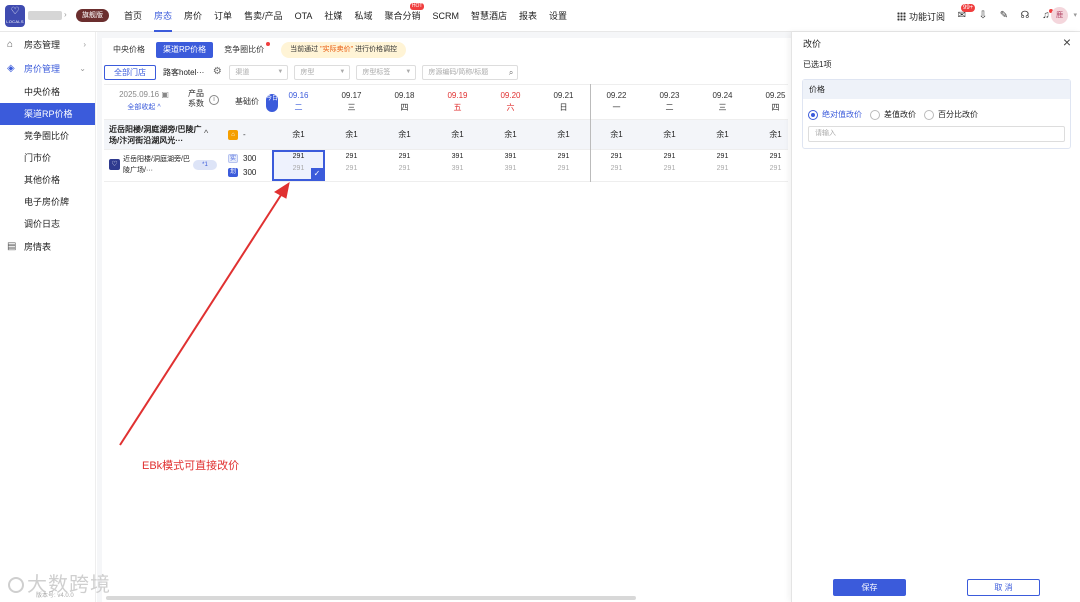 This screenshot has width=1080, height=602. I want to click on day-header: 09.20 六, so click(510, 102).